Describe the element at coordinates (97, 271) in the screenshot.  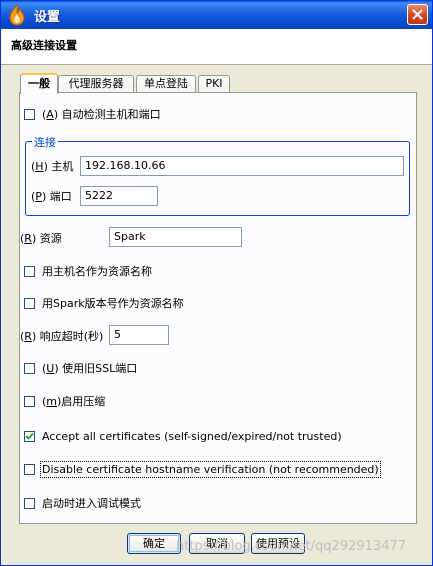
I see `checkbox-label: 用主机名作为资源名称` at that location.